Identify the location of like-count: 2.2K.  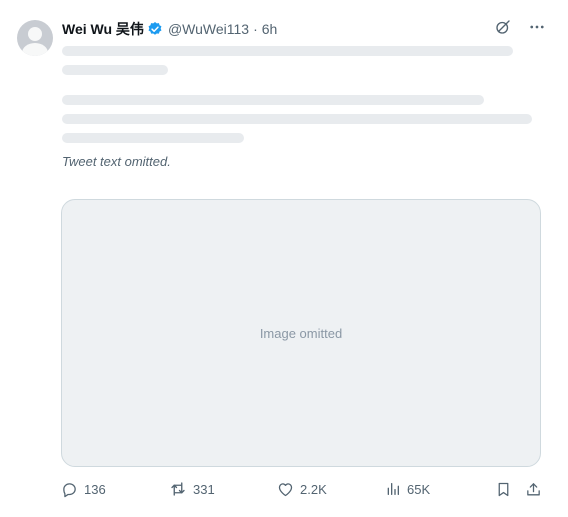
(313, 489).